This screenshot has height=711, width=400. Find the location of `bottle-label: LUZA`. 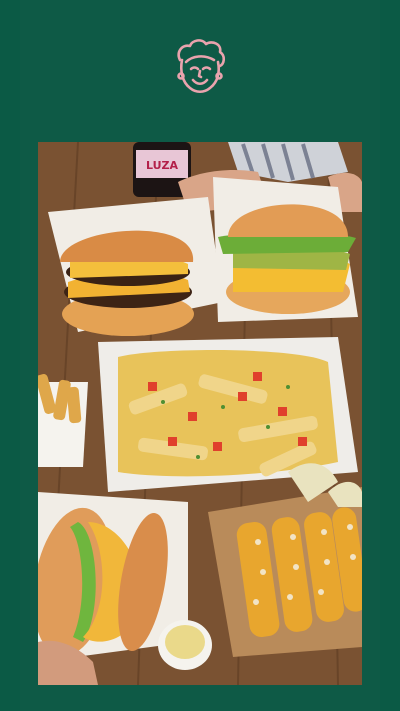

bottle-label: LUZA is located at coordinates (162, 165).